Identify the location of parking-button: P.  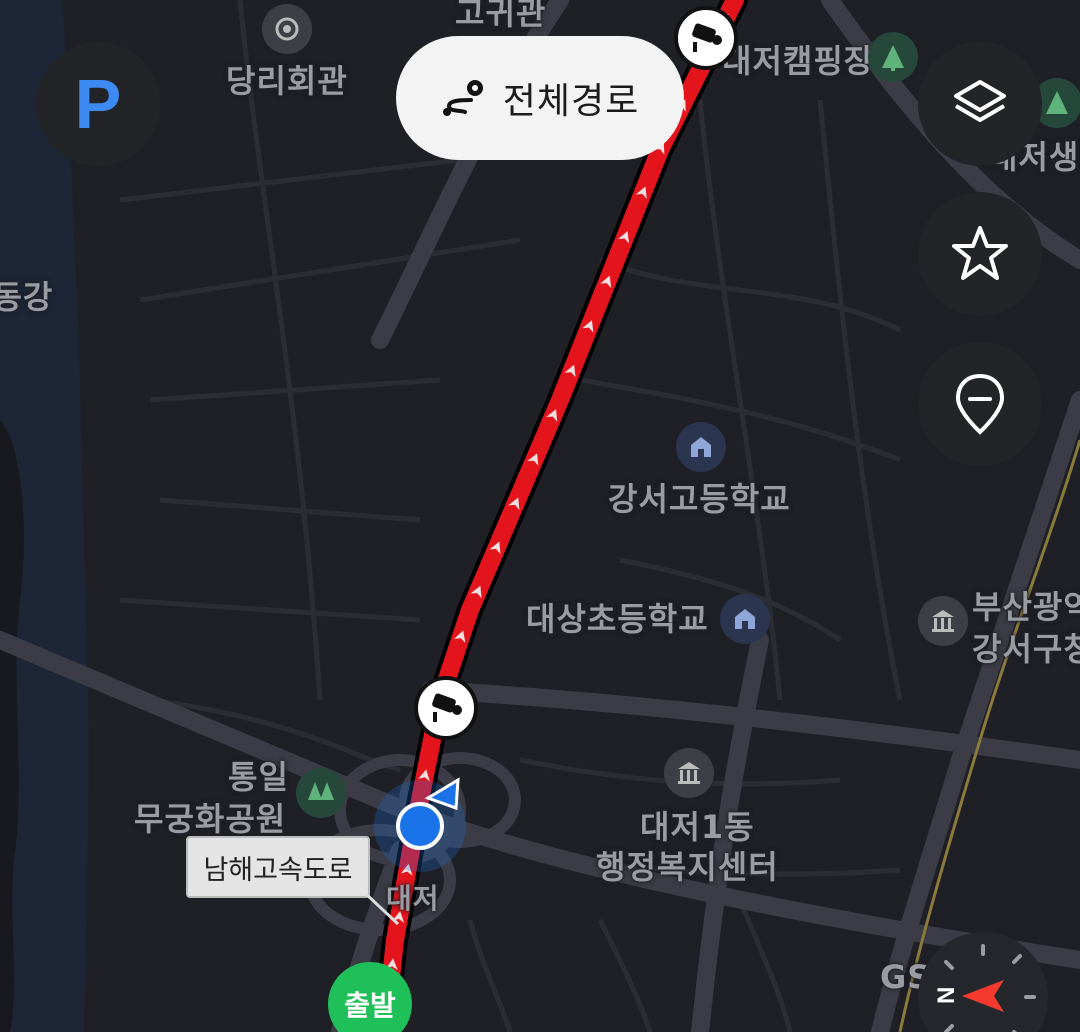
(98, 104).